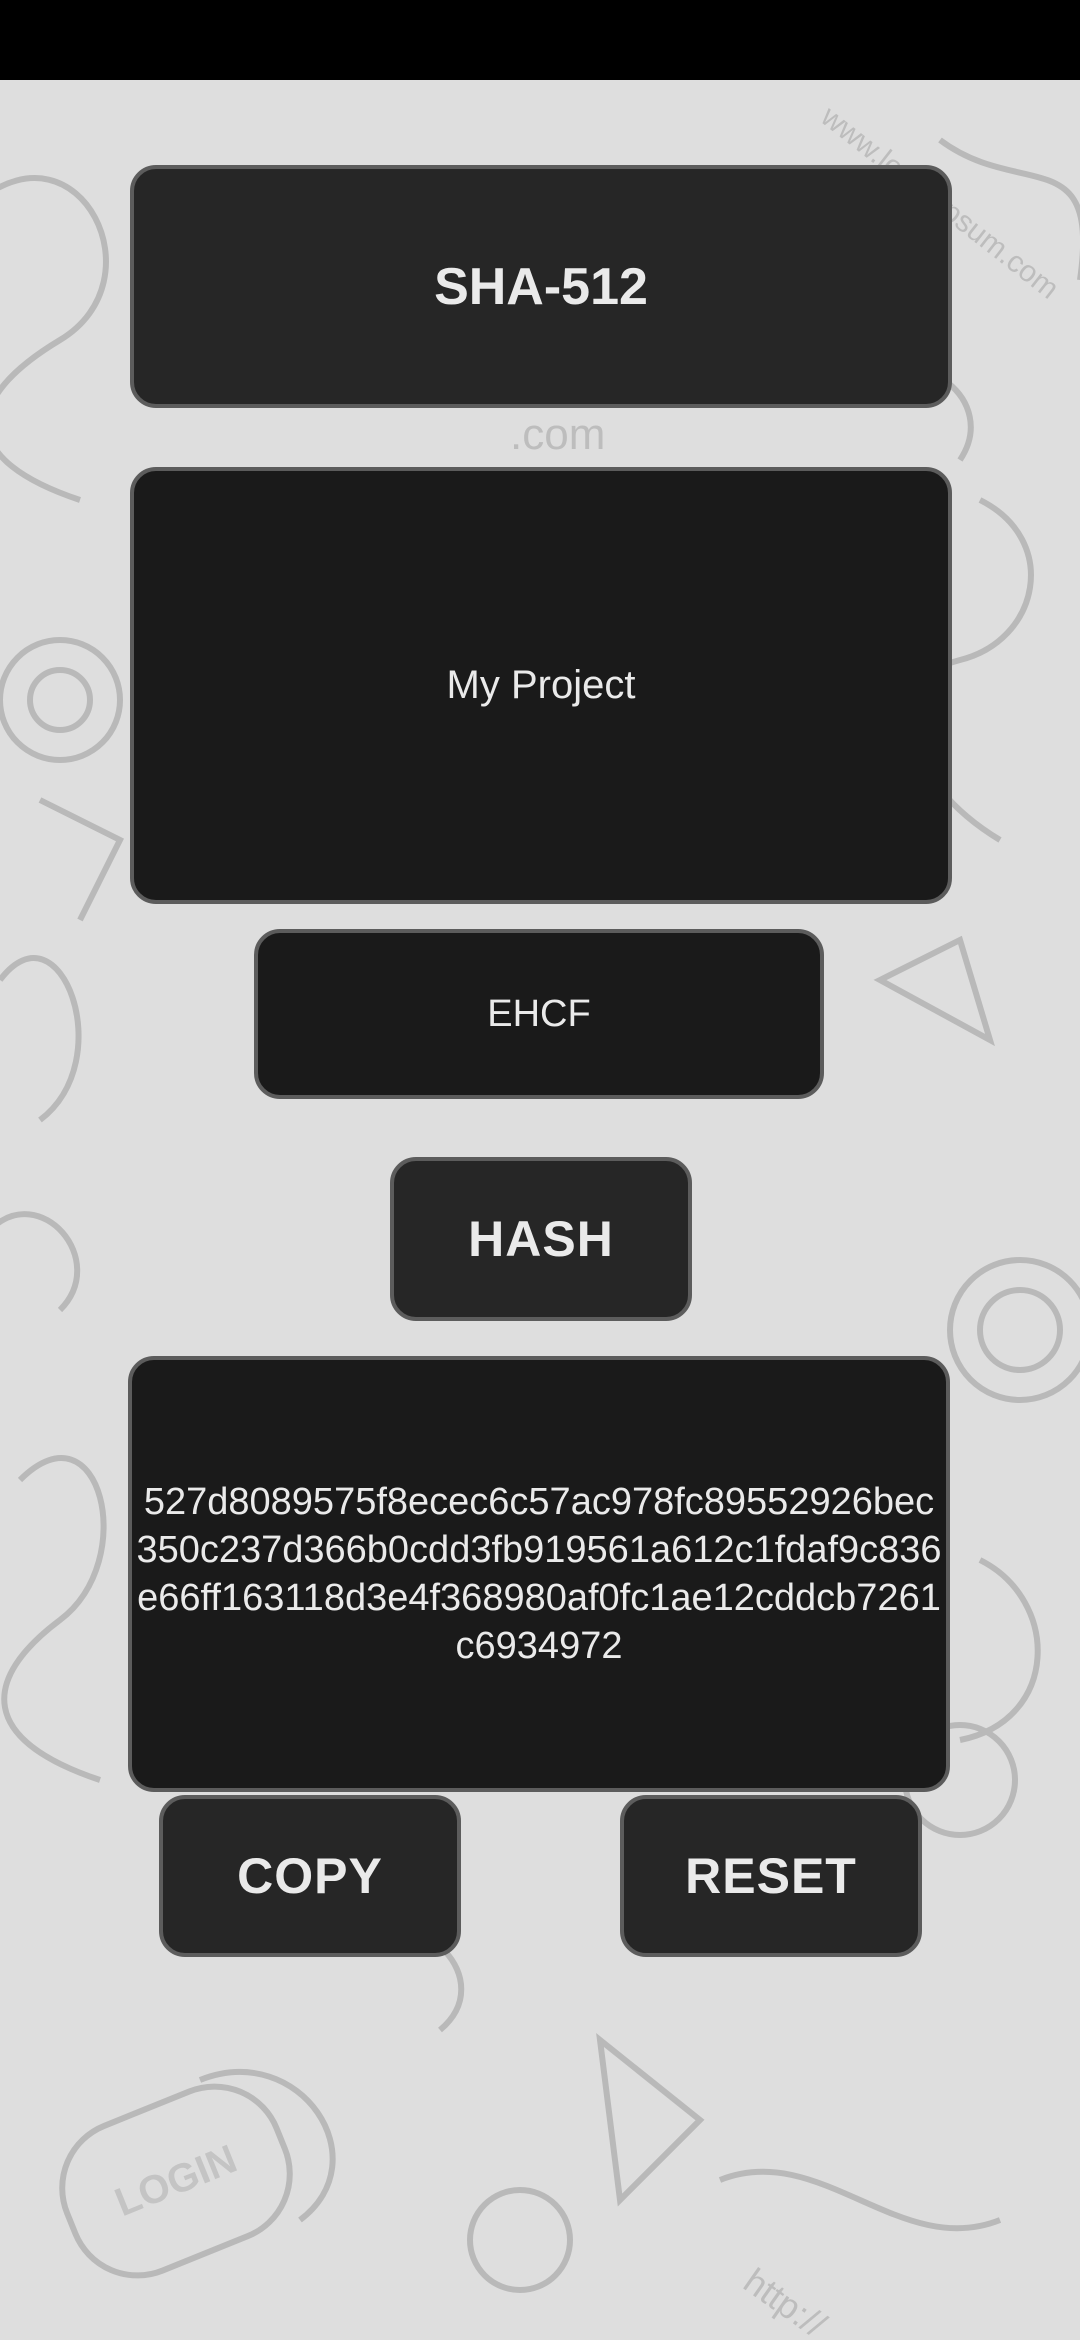 The height and width of the screenshot is (2340, 1080). What do you see at coordinates (541, 1239) in the screenshot?
I see `hash-button: HASH` at bounding box center [541, 1239].